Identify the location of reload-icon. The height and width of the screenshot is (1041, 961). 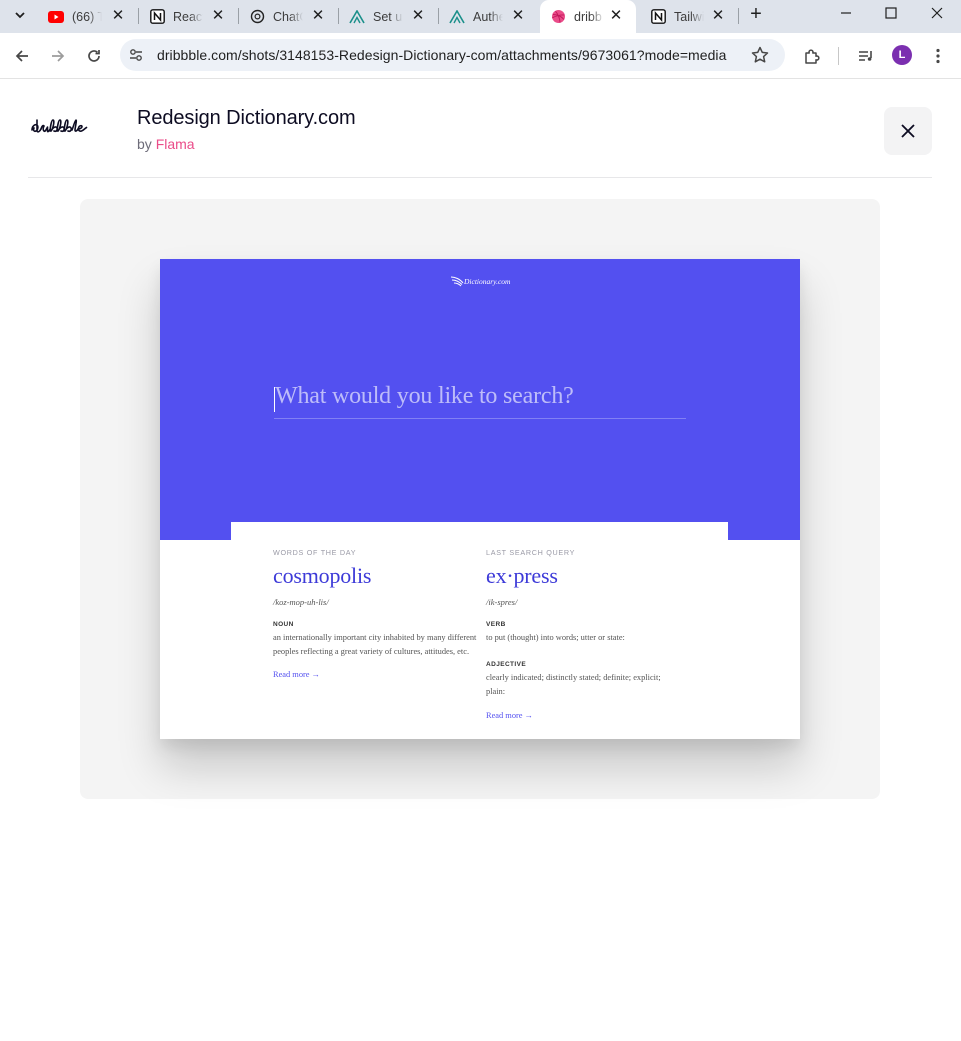
(94, 56).